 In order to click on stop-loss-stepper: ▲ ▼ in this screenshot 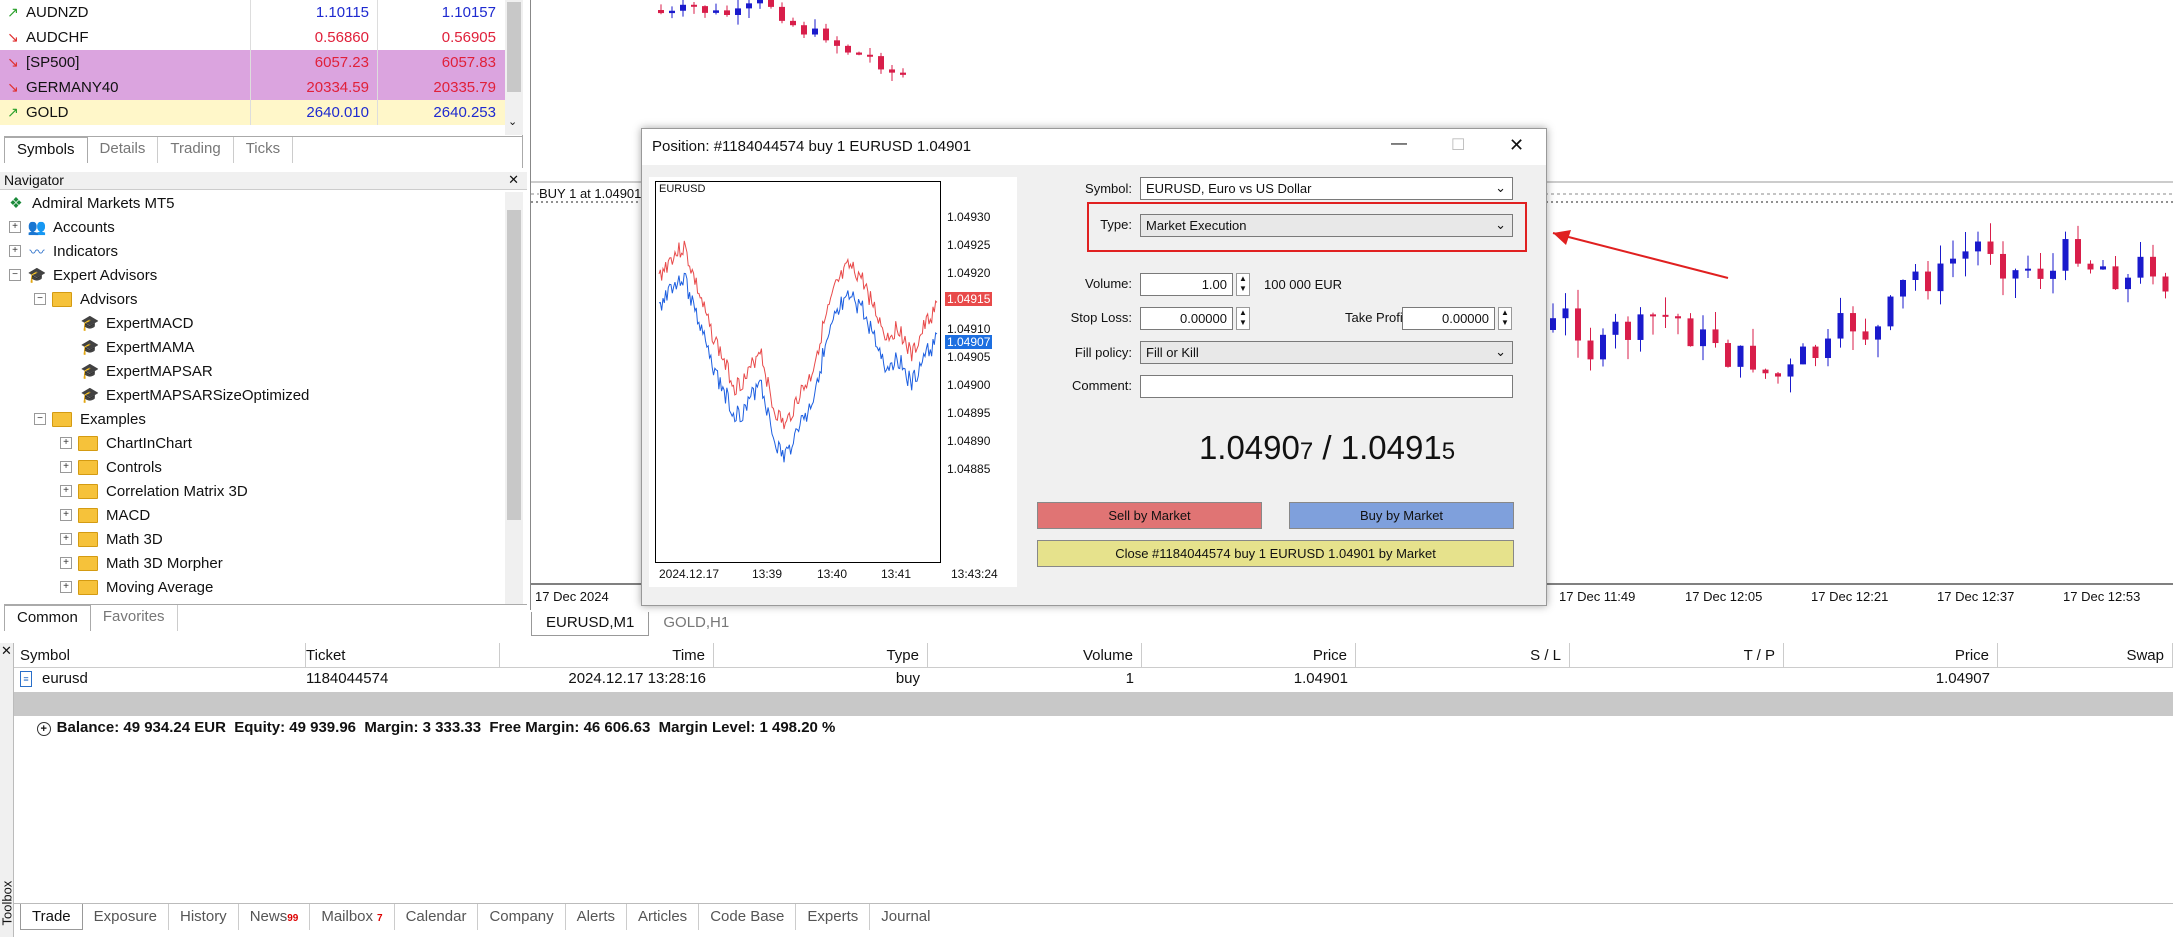, I will do `click(1243, 318)`.